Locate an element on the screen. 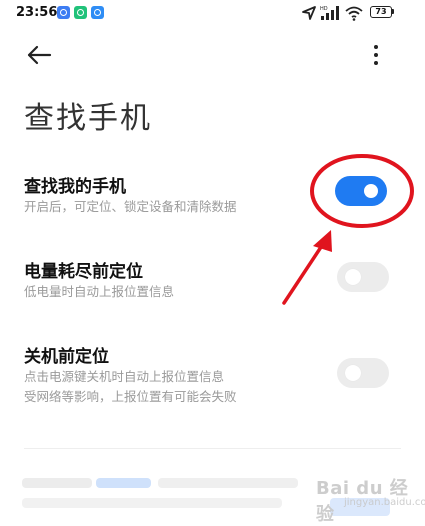 Image resolution: width=425 pixels, height=526 pixels. baidu-watermark-url: jingyan.baidu.com is located at coordinates (384, 502).